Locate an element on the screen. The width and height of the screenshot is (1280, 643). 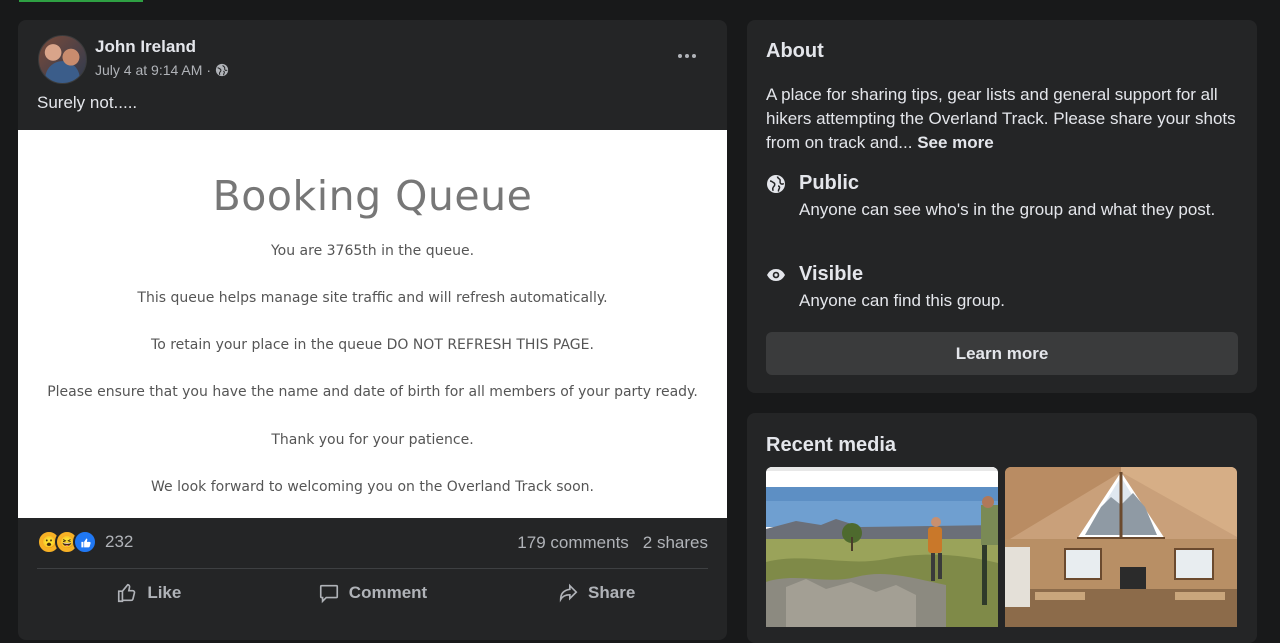
media-thumbnail-hikers is located at coordinates (882, 547).